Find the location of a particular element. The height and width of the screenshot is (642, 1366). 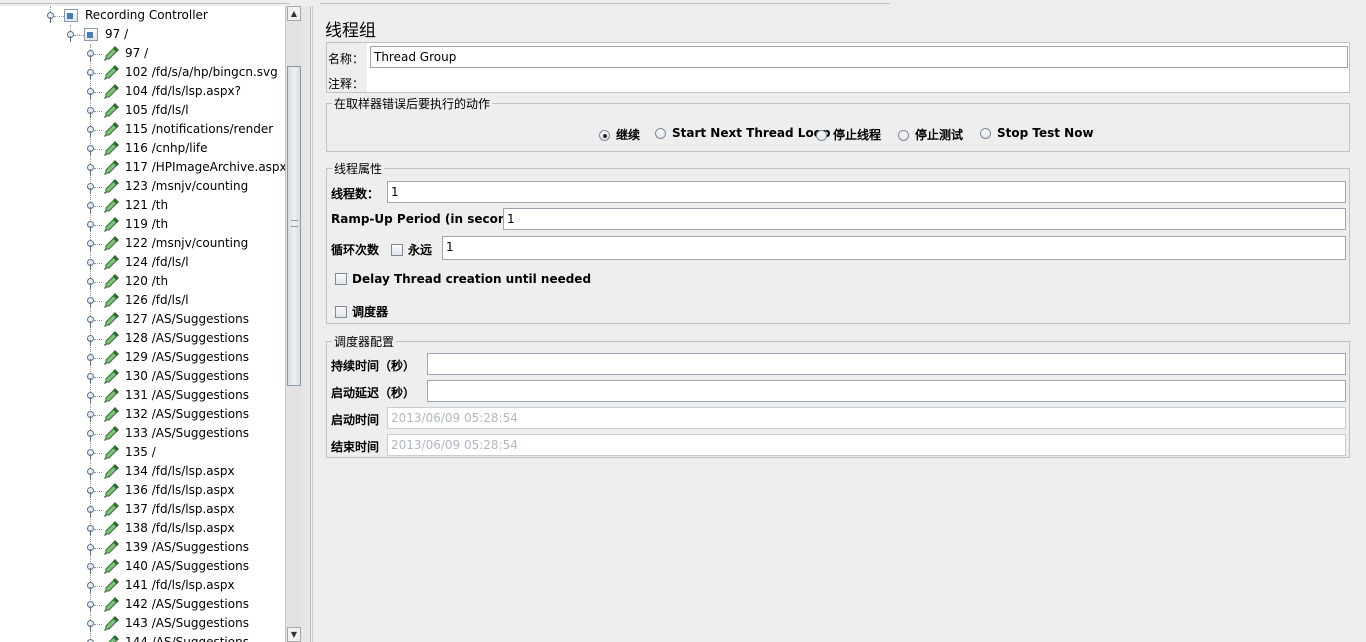

tree-scrollbar: ▲ ▼ is located at coordinates (293, 324).